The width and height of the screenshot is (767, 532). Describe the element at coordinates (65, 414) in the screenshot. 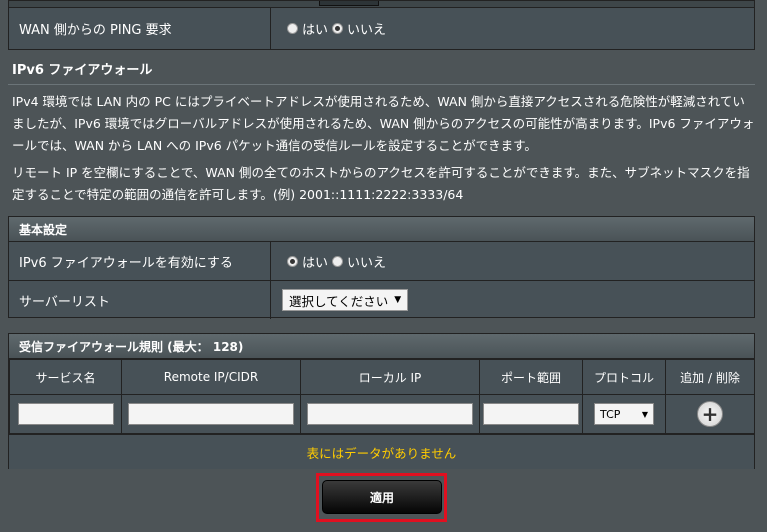

I see `service-name-input` at that location.